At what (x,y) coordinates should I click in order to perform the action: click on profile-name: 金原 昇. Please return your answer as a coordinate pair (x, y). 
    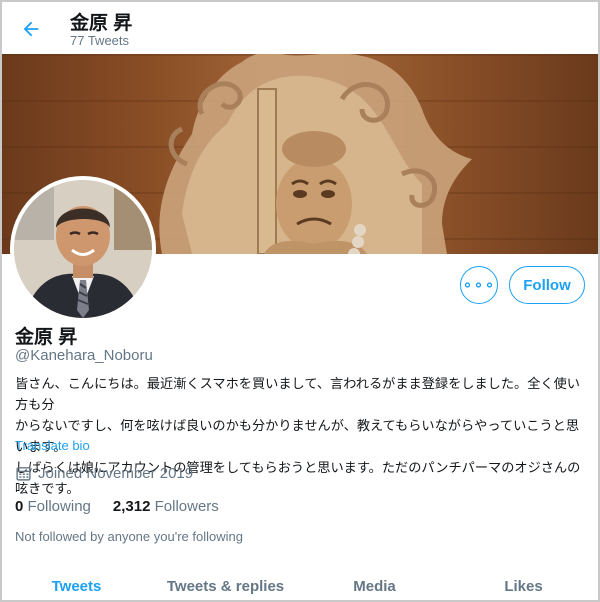
    Looking at the image, I should click on (46, 337).